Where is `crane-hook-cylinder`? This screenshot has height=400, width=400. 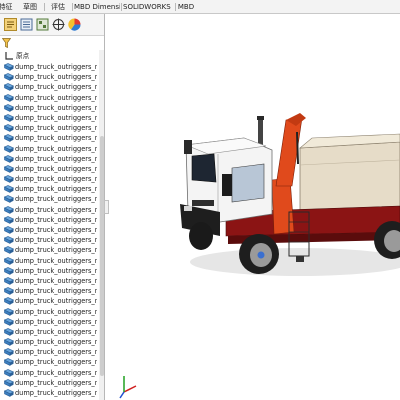
crane-hook-cylinder is located at coordinates (297, 148).